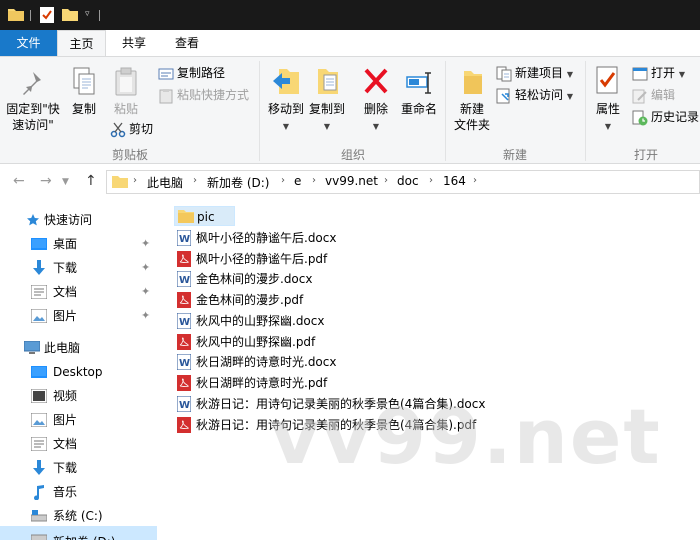 This screenshot has width=700, height=540. I want to click on rename-button: 重命名, so click(419, 91).